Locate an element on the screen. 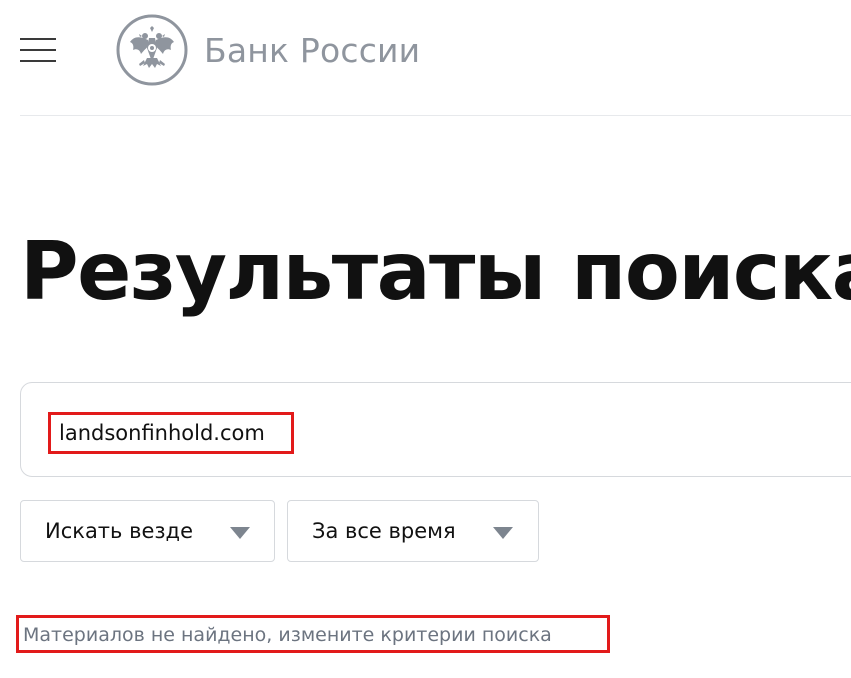 This screenshot has width=851, height=678. time-period-label: За все время is located at coordinates (384, 531).